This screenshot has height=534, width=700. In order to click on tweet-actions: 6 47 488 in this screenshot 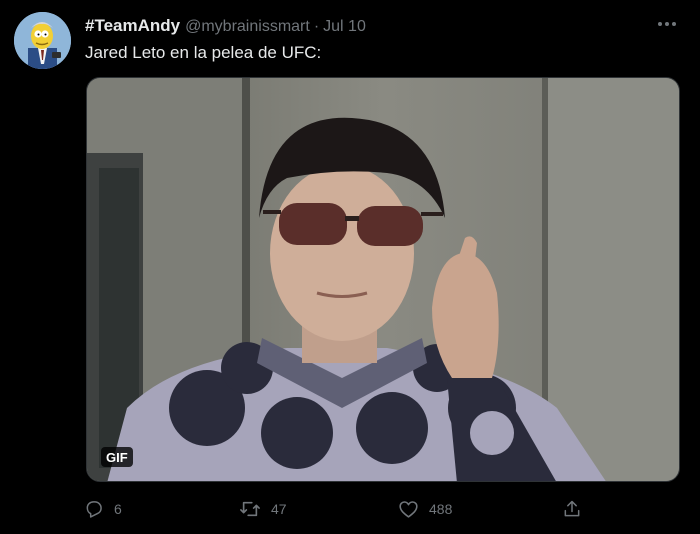, I will do `click(339, 509)`.